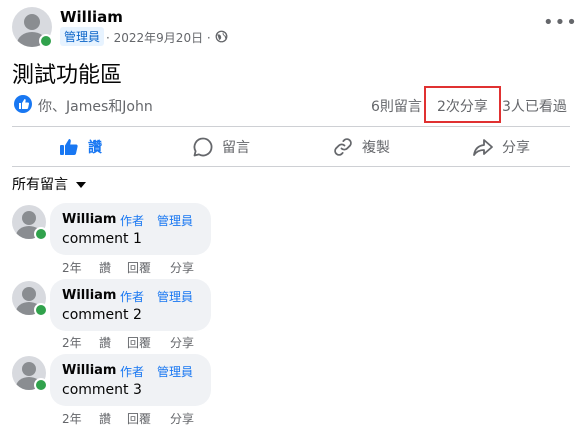 This screenshot has width=575, height=430. What do you see at coordinates (95, 148) in the screenshot?
I see `like-button-label: 讚` at bounding box center [95, 148].